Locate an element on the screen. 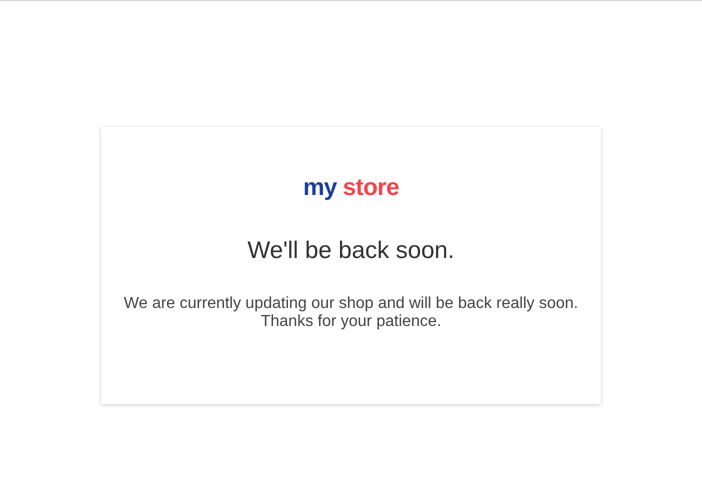 This screenshot has width=702, height=500. message-text: We are currently updating our shop and will be back really soon. is located at coordinates (351, 304).